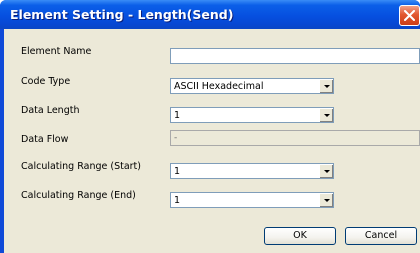 Image resolution: width=420 pixels, height=253 pixels. I want to click on element-name-field, so click(295, 56).